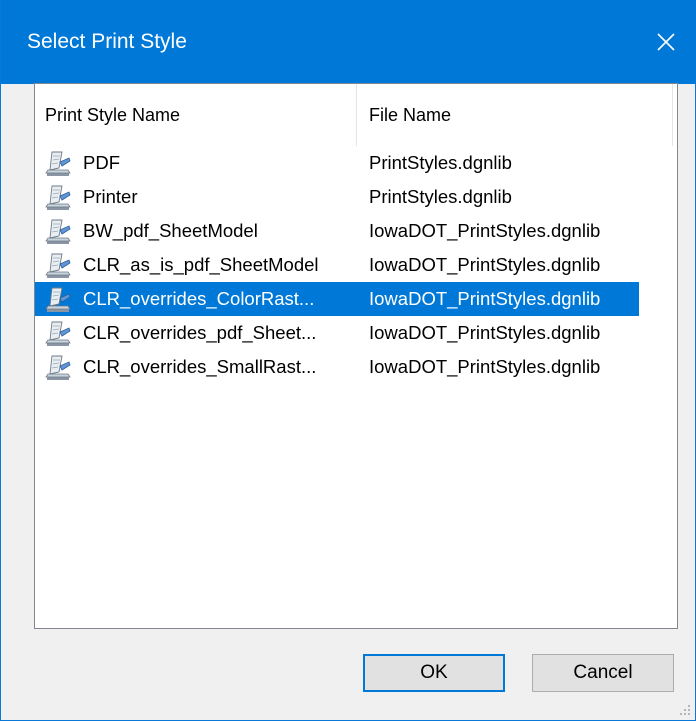 Image resolution: width=696 pixels, height=721 pixels. I want to click on list-item: PDF PrintStyles.dgnlib, so click(337, 163).